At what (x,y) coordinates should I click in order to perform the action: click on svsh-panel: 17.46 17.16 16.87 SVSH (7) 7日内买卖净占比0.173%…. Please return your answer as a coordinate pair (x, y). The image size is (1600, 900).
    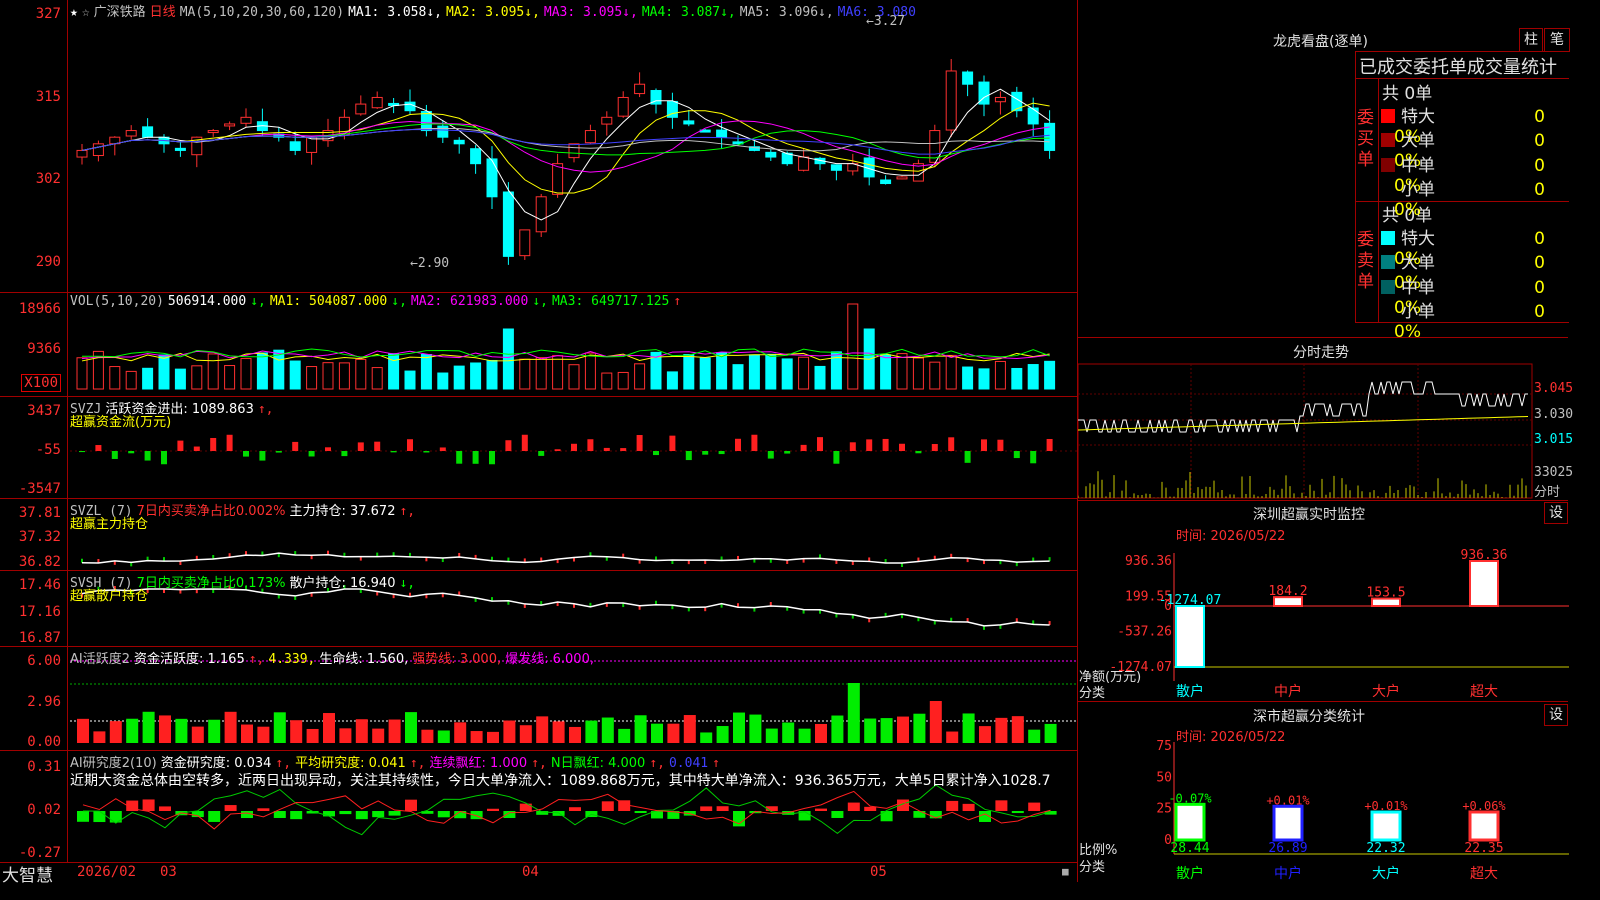
    Looking at the image, I should click on (538, 609).